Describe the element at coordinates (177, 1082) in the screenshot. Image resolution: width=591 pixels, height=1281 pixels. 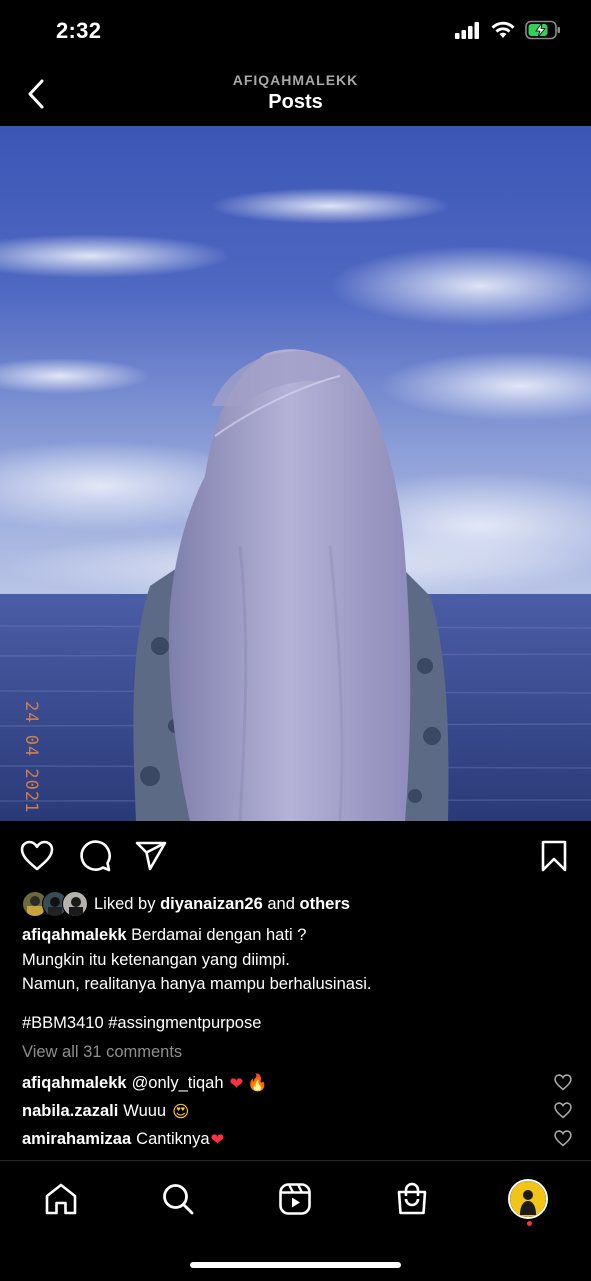
I see `comment-text: @only_tiqah` at that location.